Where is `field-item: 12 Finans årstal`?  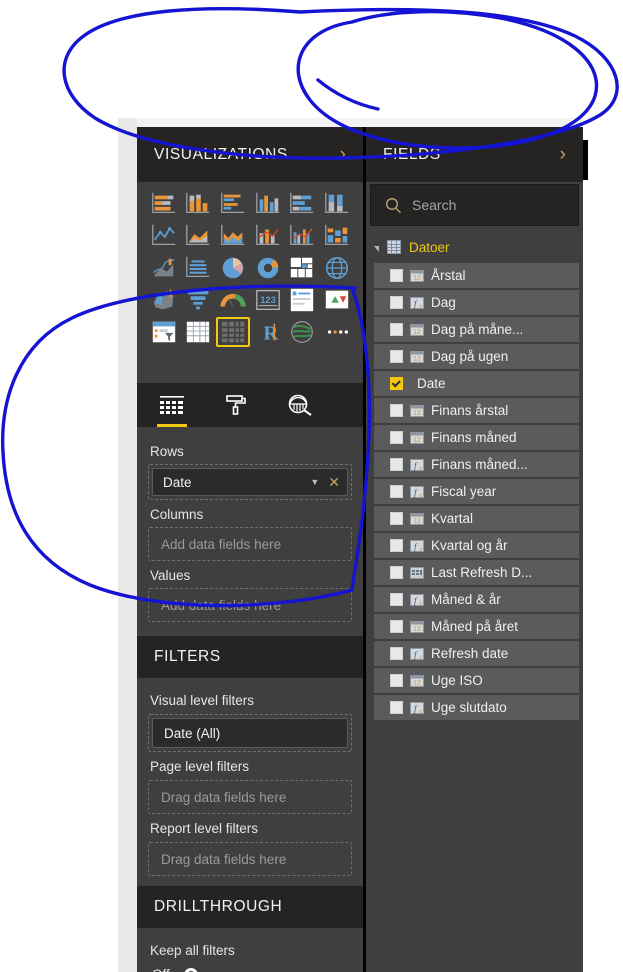
field-item: 12 Finans årstal is located at coordinates (476, 410).